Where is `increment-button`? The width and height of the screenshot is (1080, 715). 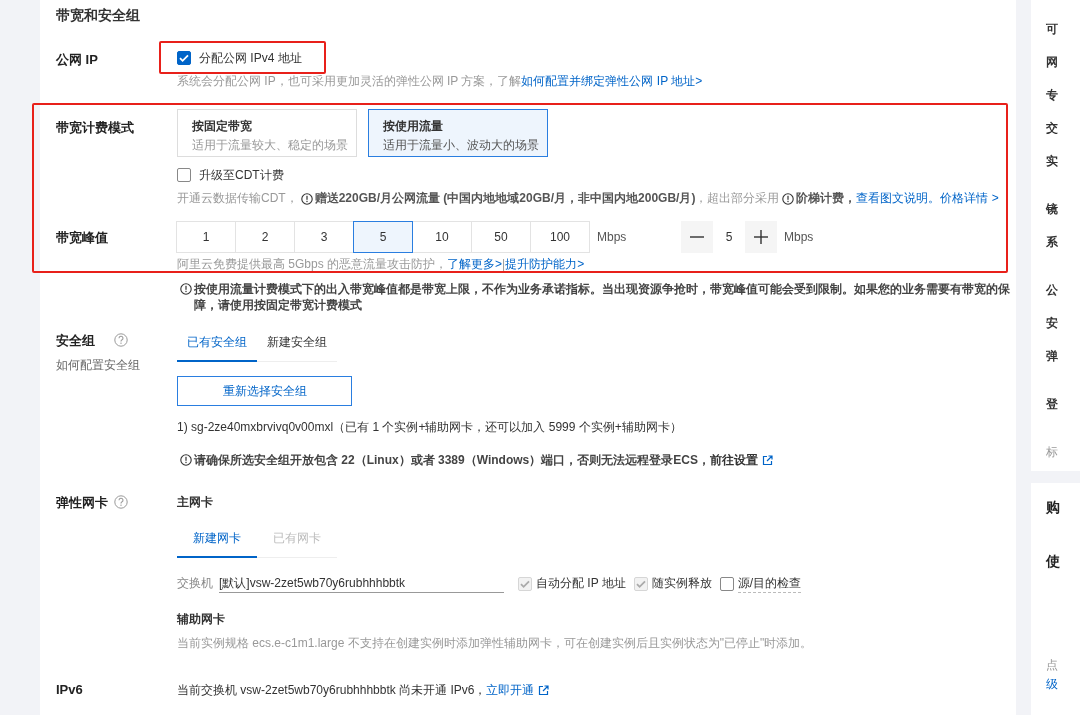
increment-button is located at coordinates (761, 237).